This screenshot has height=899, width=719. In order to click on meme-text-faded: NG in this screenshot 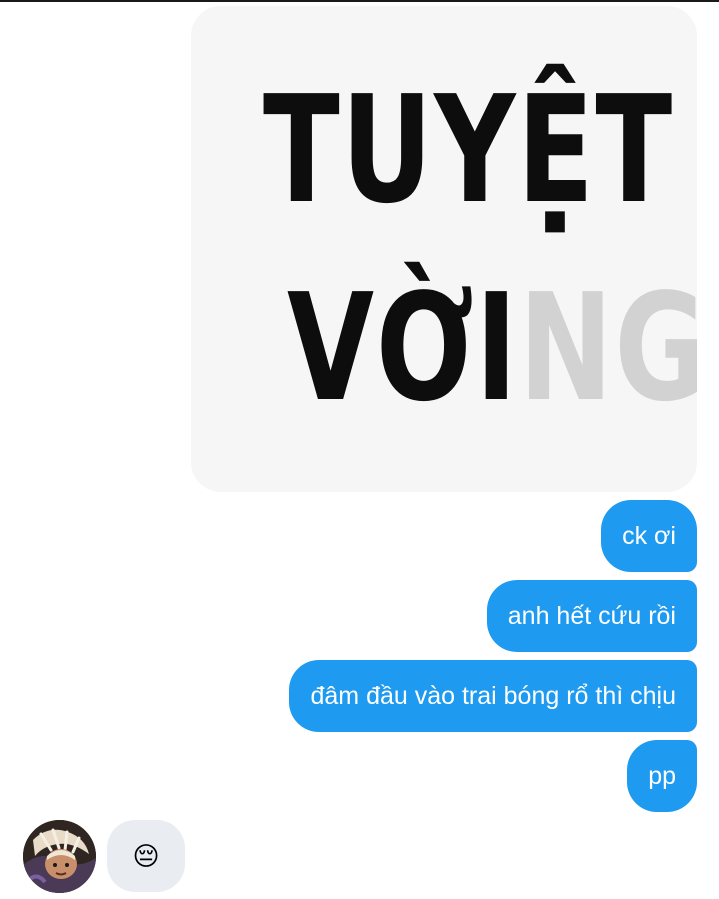, I will do `click(607, 348)`.